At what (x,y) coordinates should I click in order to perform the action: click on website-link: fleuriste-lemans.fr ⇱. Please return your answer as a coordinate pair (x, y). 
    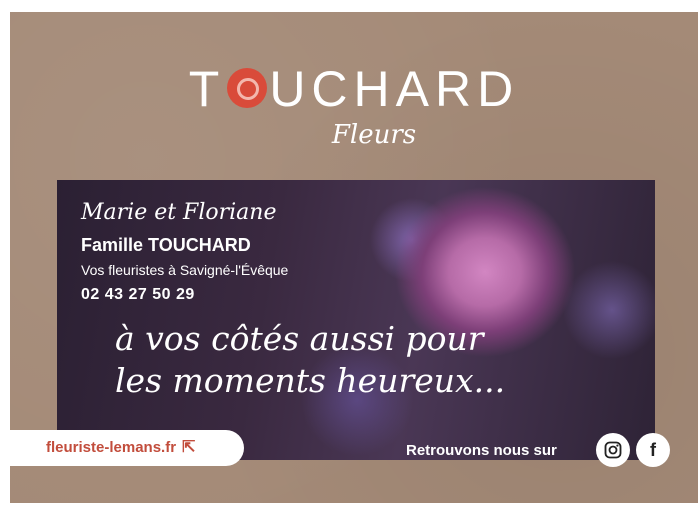
    Looking at the image, I should click on (127, 448).